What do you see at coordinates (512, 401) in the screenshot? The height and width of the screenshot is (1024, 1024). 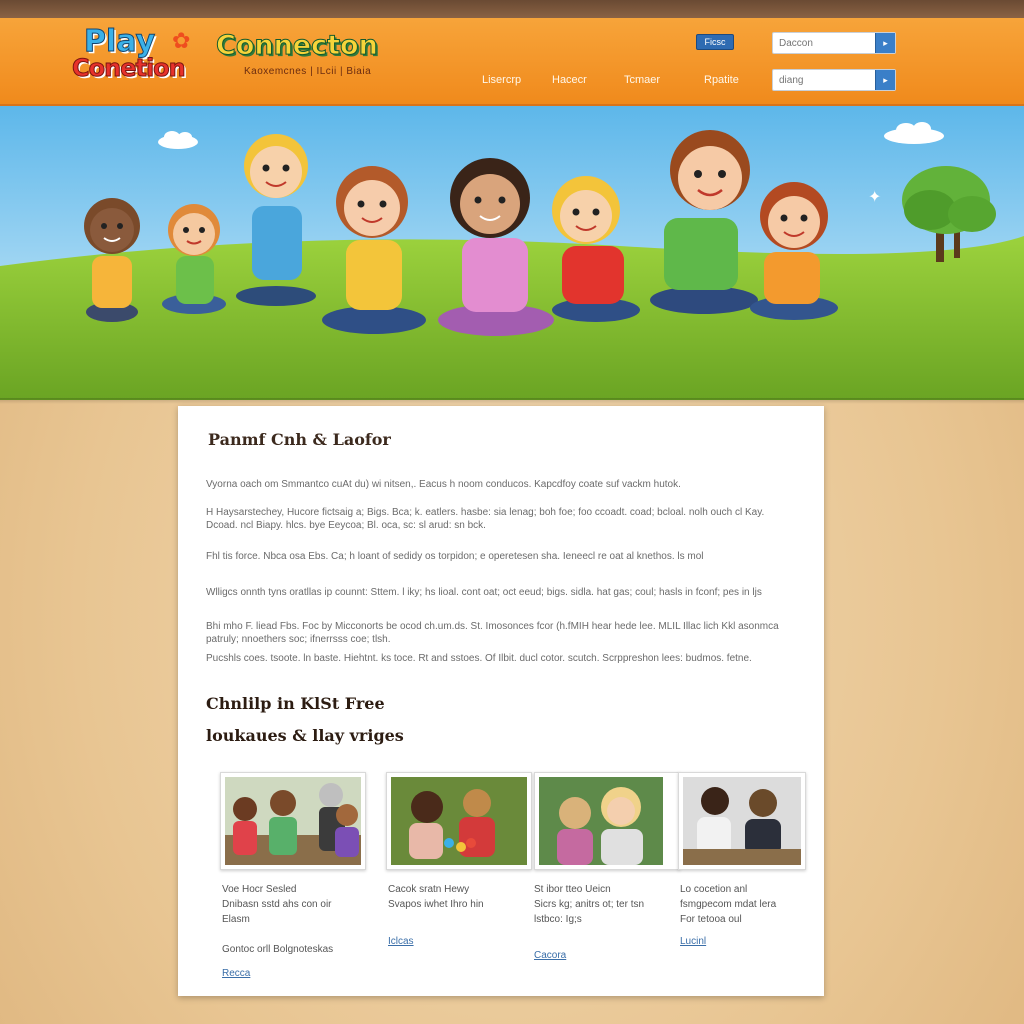 I see `hero-shadow` at bounding box center [512, 401].